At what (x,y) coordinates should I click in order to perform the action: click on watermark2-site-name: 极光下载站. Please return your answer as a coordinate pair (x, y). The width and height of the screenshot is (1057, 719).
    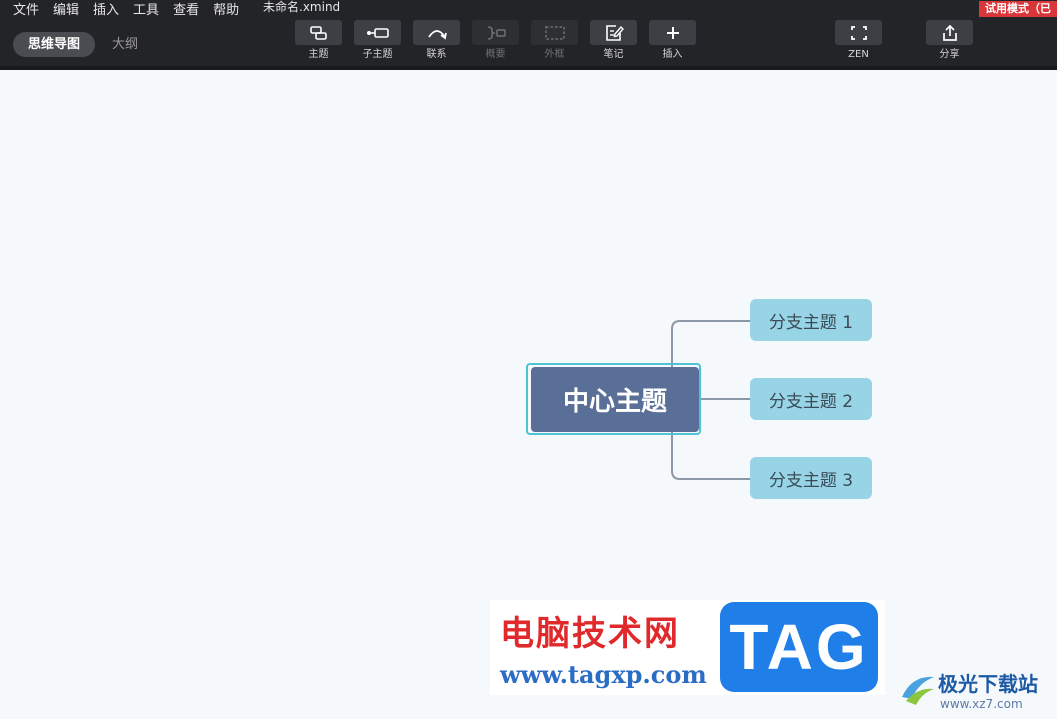
    Looking at the image, I should click on (988, 684).